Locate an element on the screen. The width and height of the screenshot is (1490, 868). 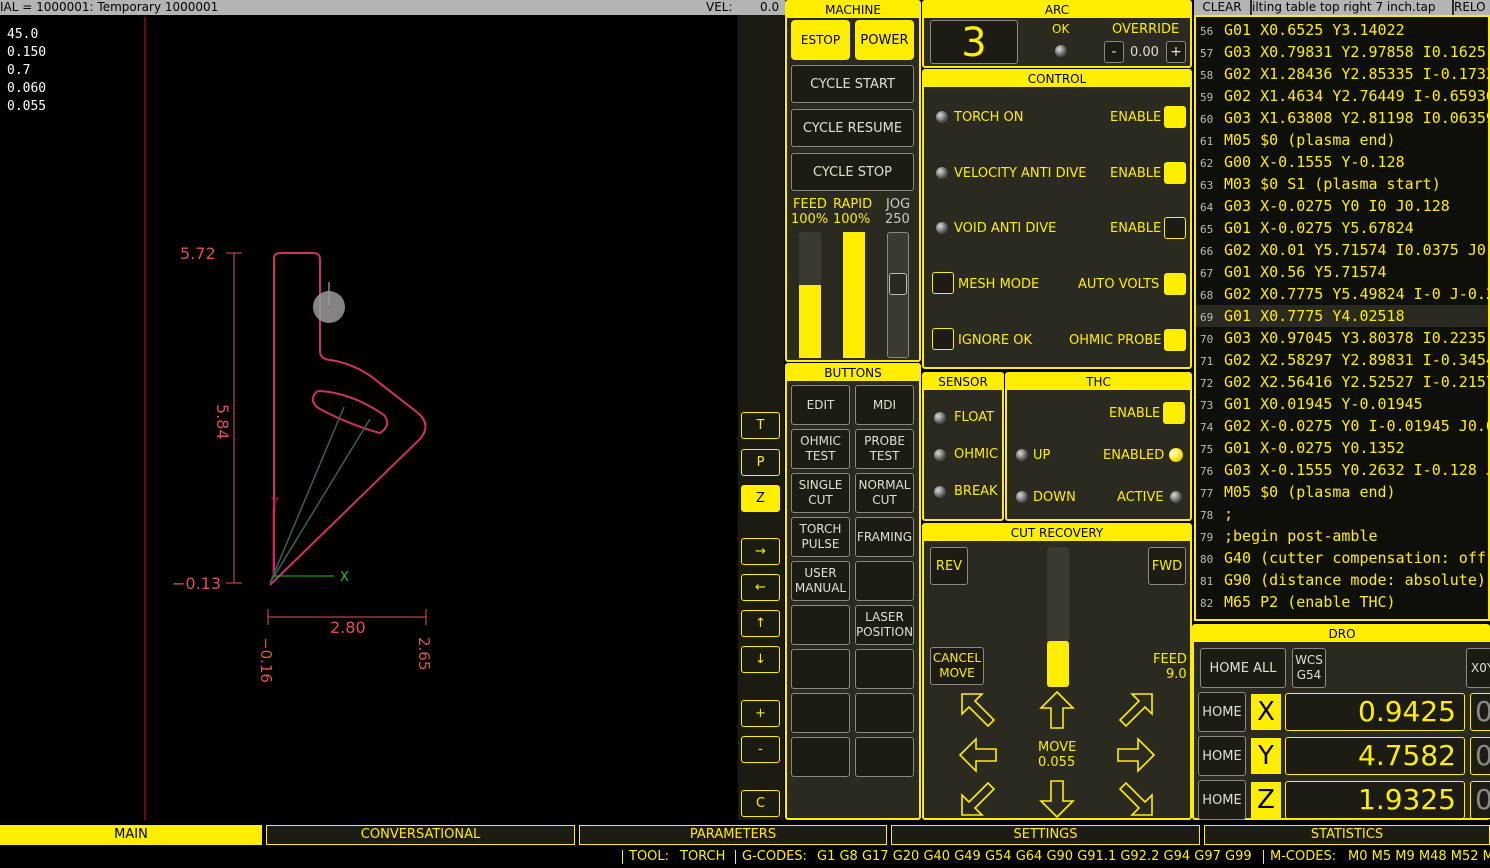
custom-button-normal-cut: NORMAL CUT is located at coordinates (884, 493).